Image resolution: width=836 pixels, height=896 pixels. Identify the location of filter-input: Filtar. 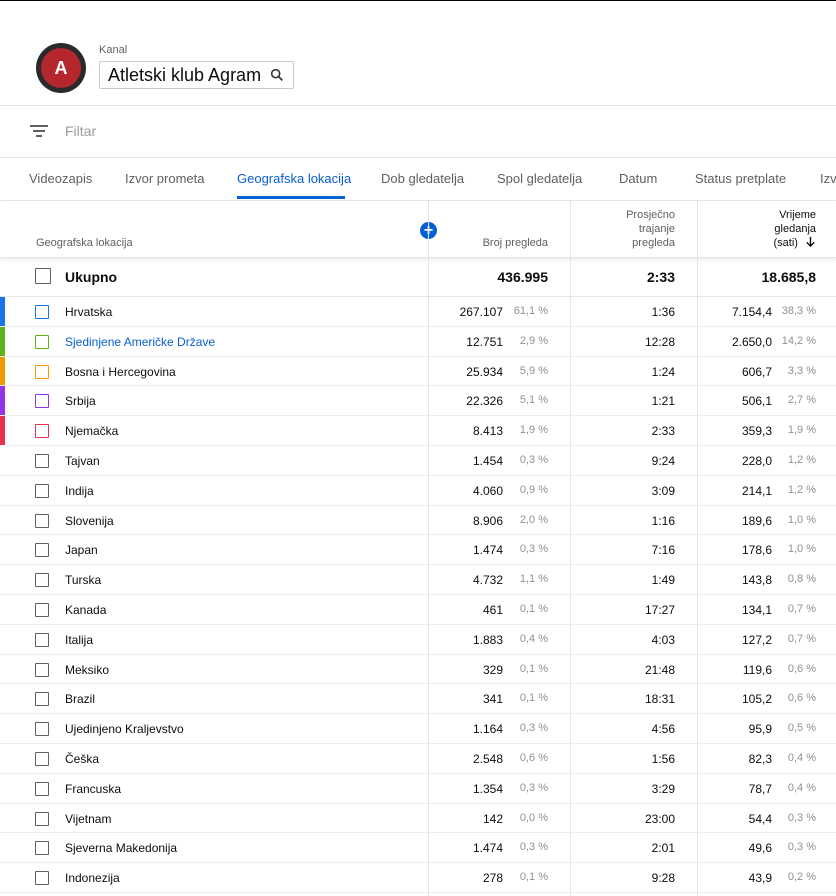
(80, 131).